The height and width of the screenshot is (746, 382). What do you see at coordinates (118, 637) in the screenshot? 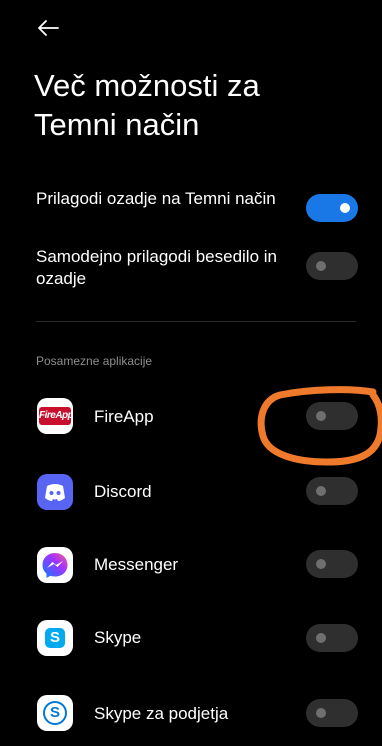
I see `app-name-skype: Skype` at bounding box center [118, 637].